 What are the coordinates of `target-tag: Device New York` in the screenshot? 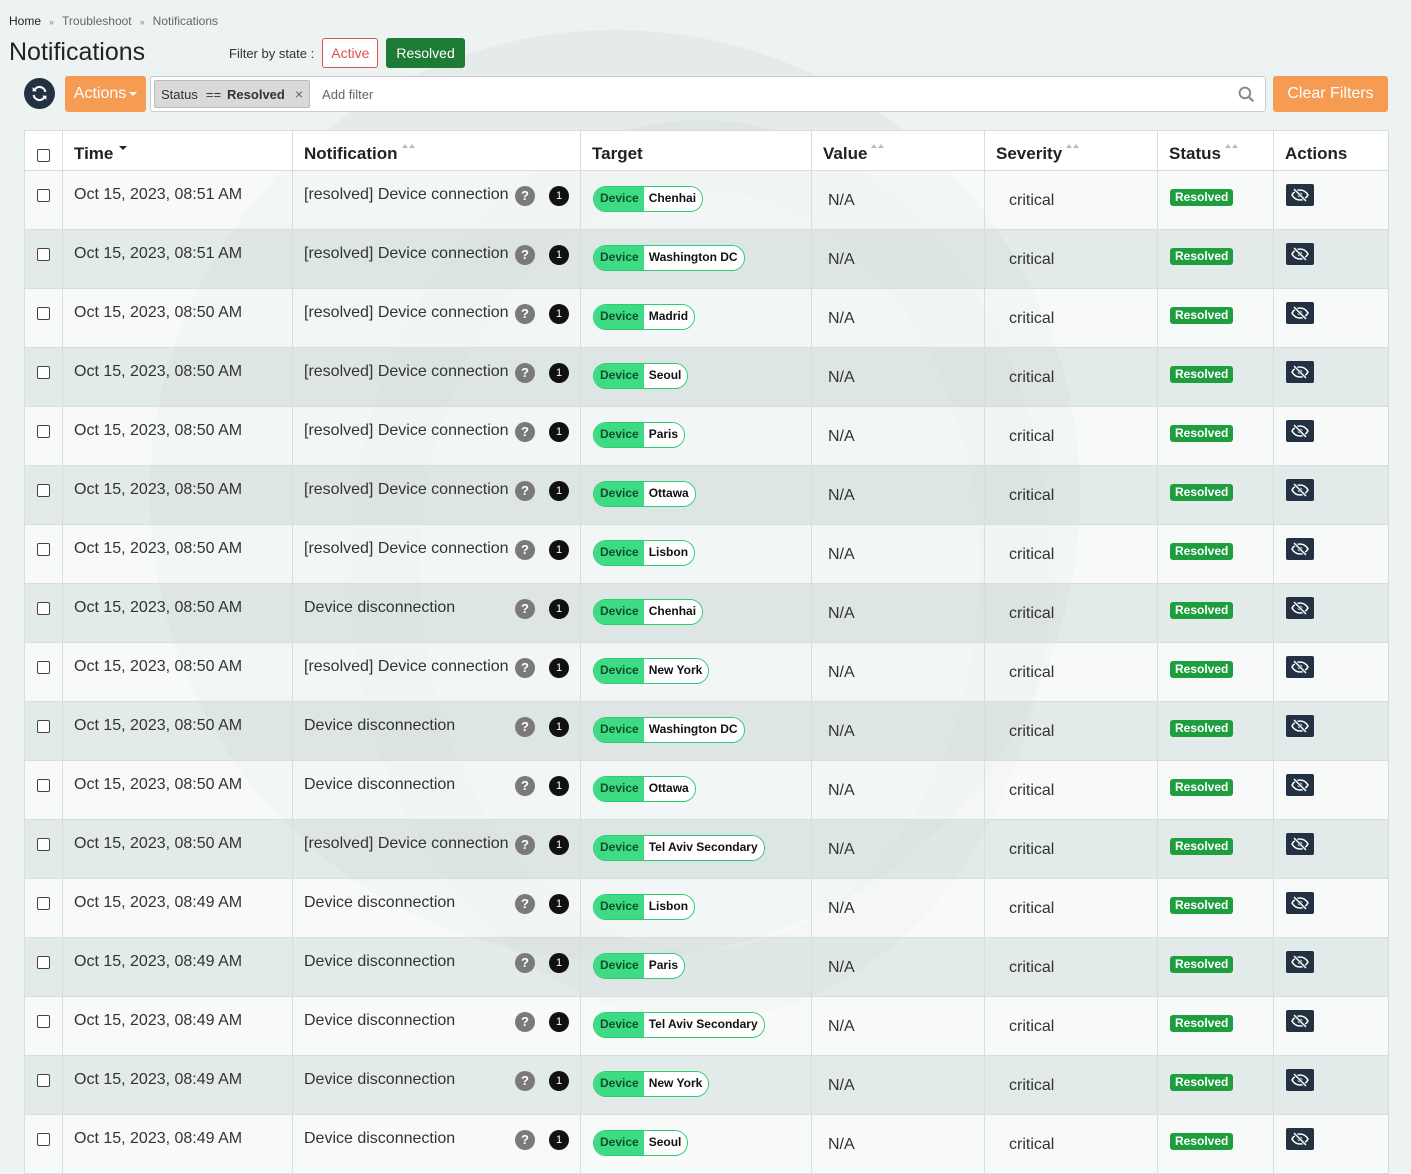 It's located at (651, 1084).